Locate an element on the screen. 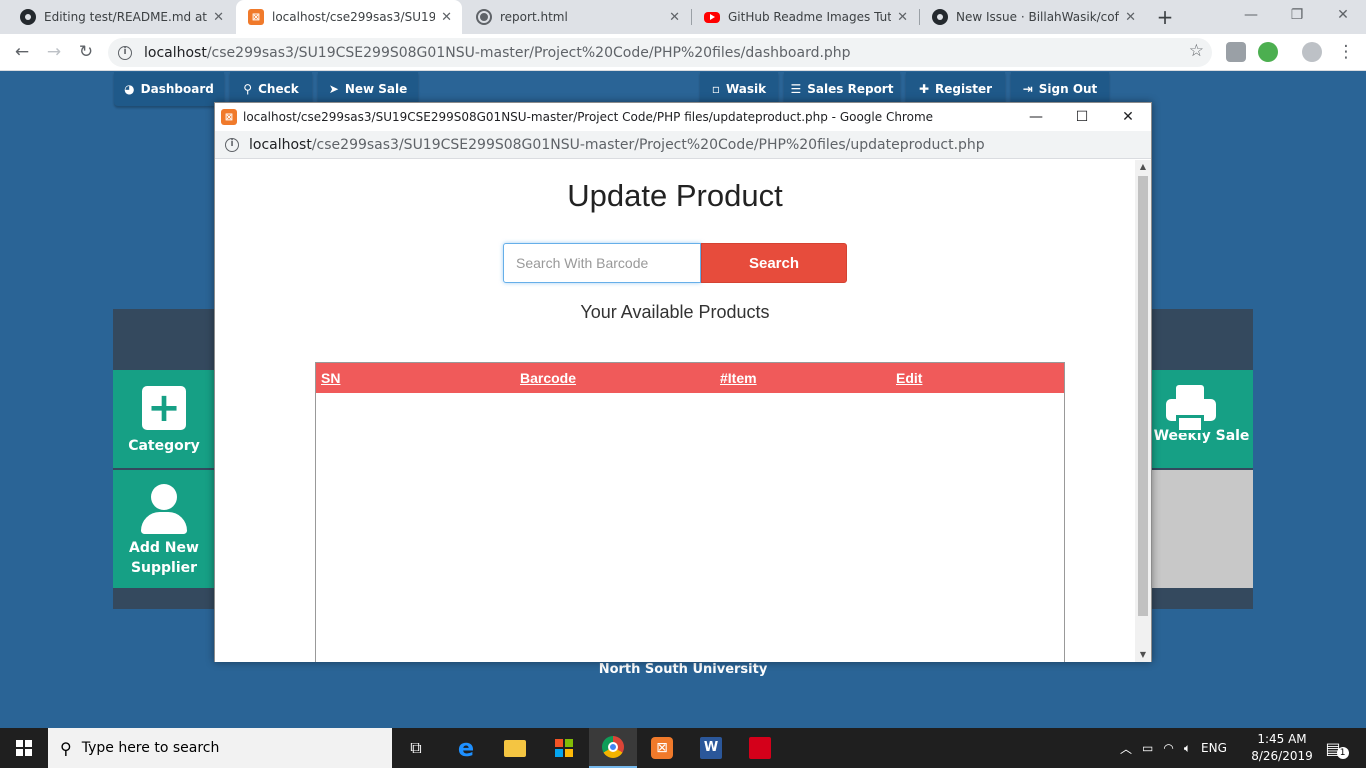 The image size is (1366, 768). category-tile: + Category is located at coordinates (164, 419).